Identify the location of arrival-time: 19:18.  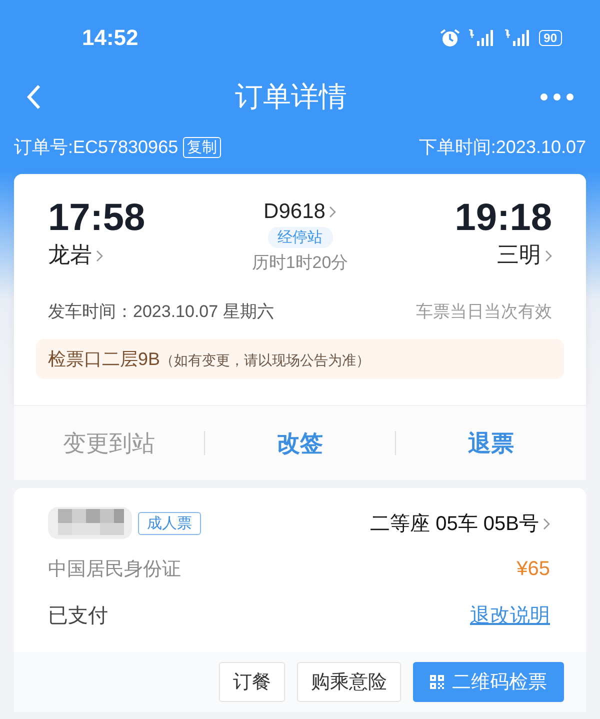
(503, 218).